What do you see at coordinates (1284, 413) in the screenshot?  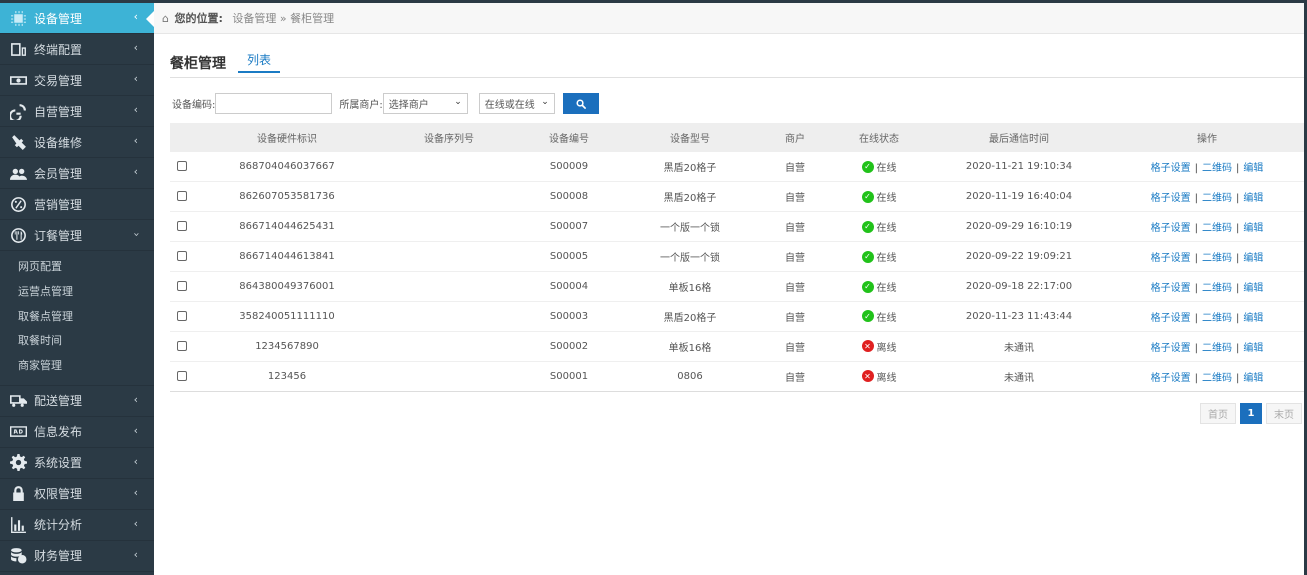 I see `last-page-button: 末页` at bounding box center [1284, 413].